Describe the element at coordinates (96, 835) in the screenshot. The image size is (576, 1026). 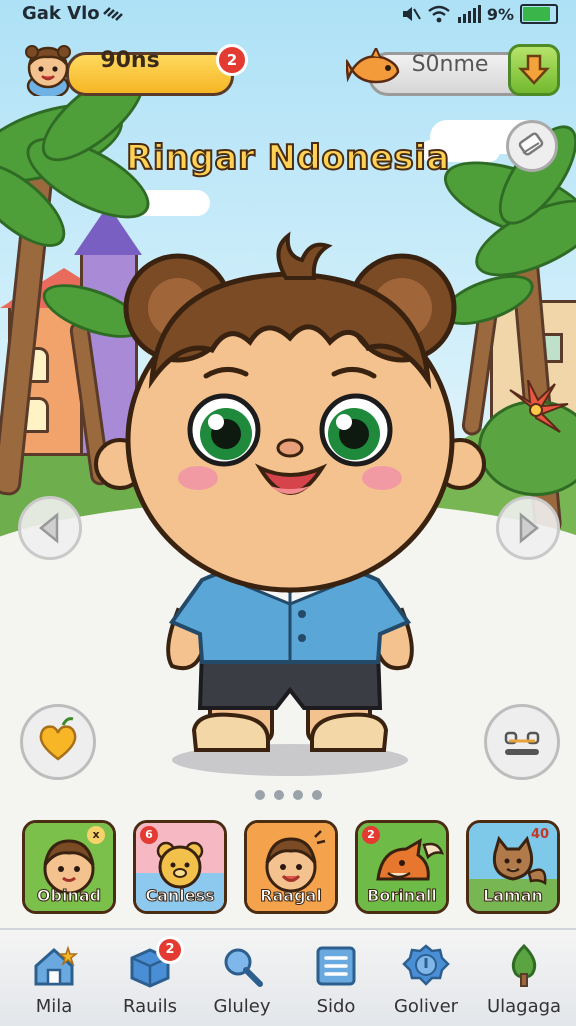
I see `card-badge: x` at that location.